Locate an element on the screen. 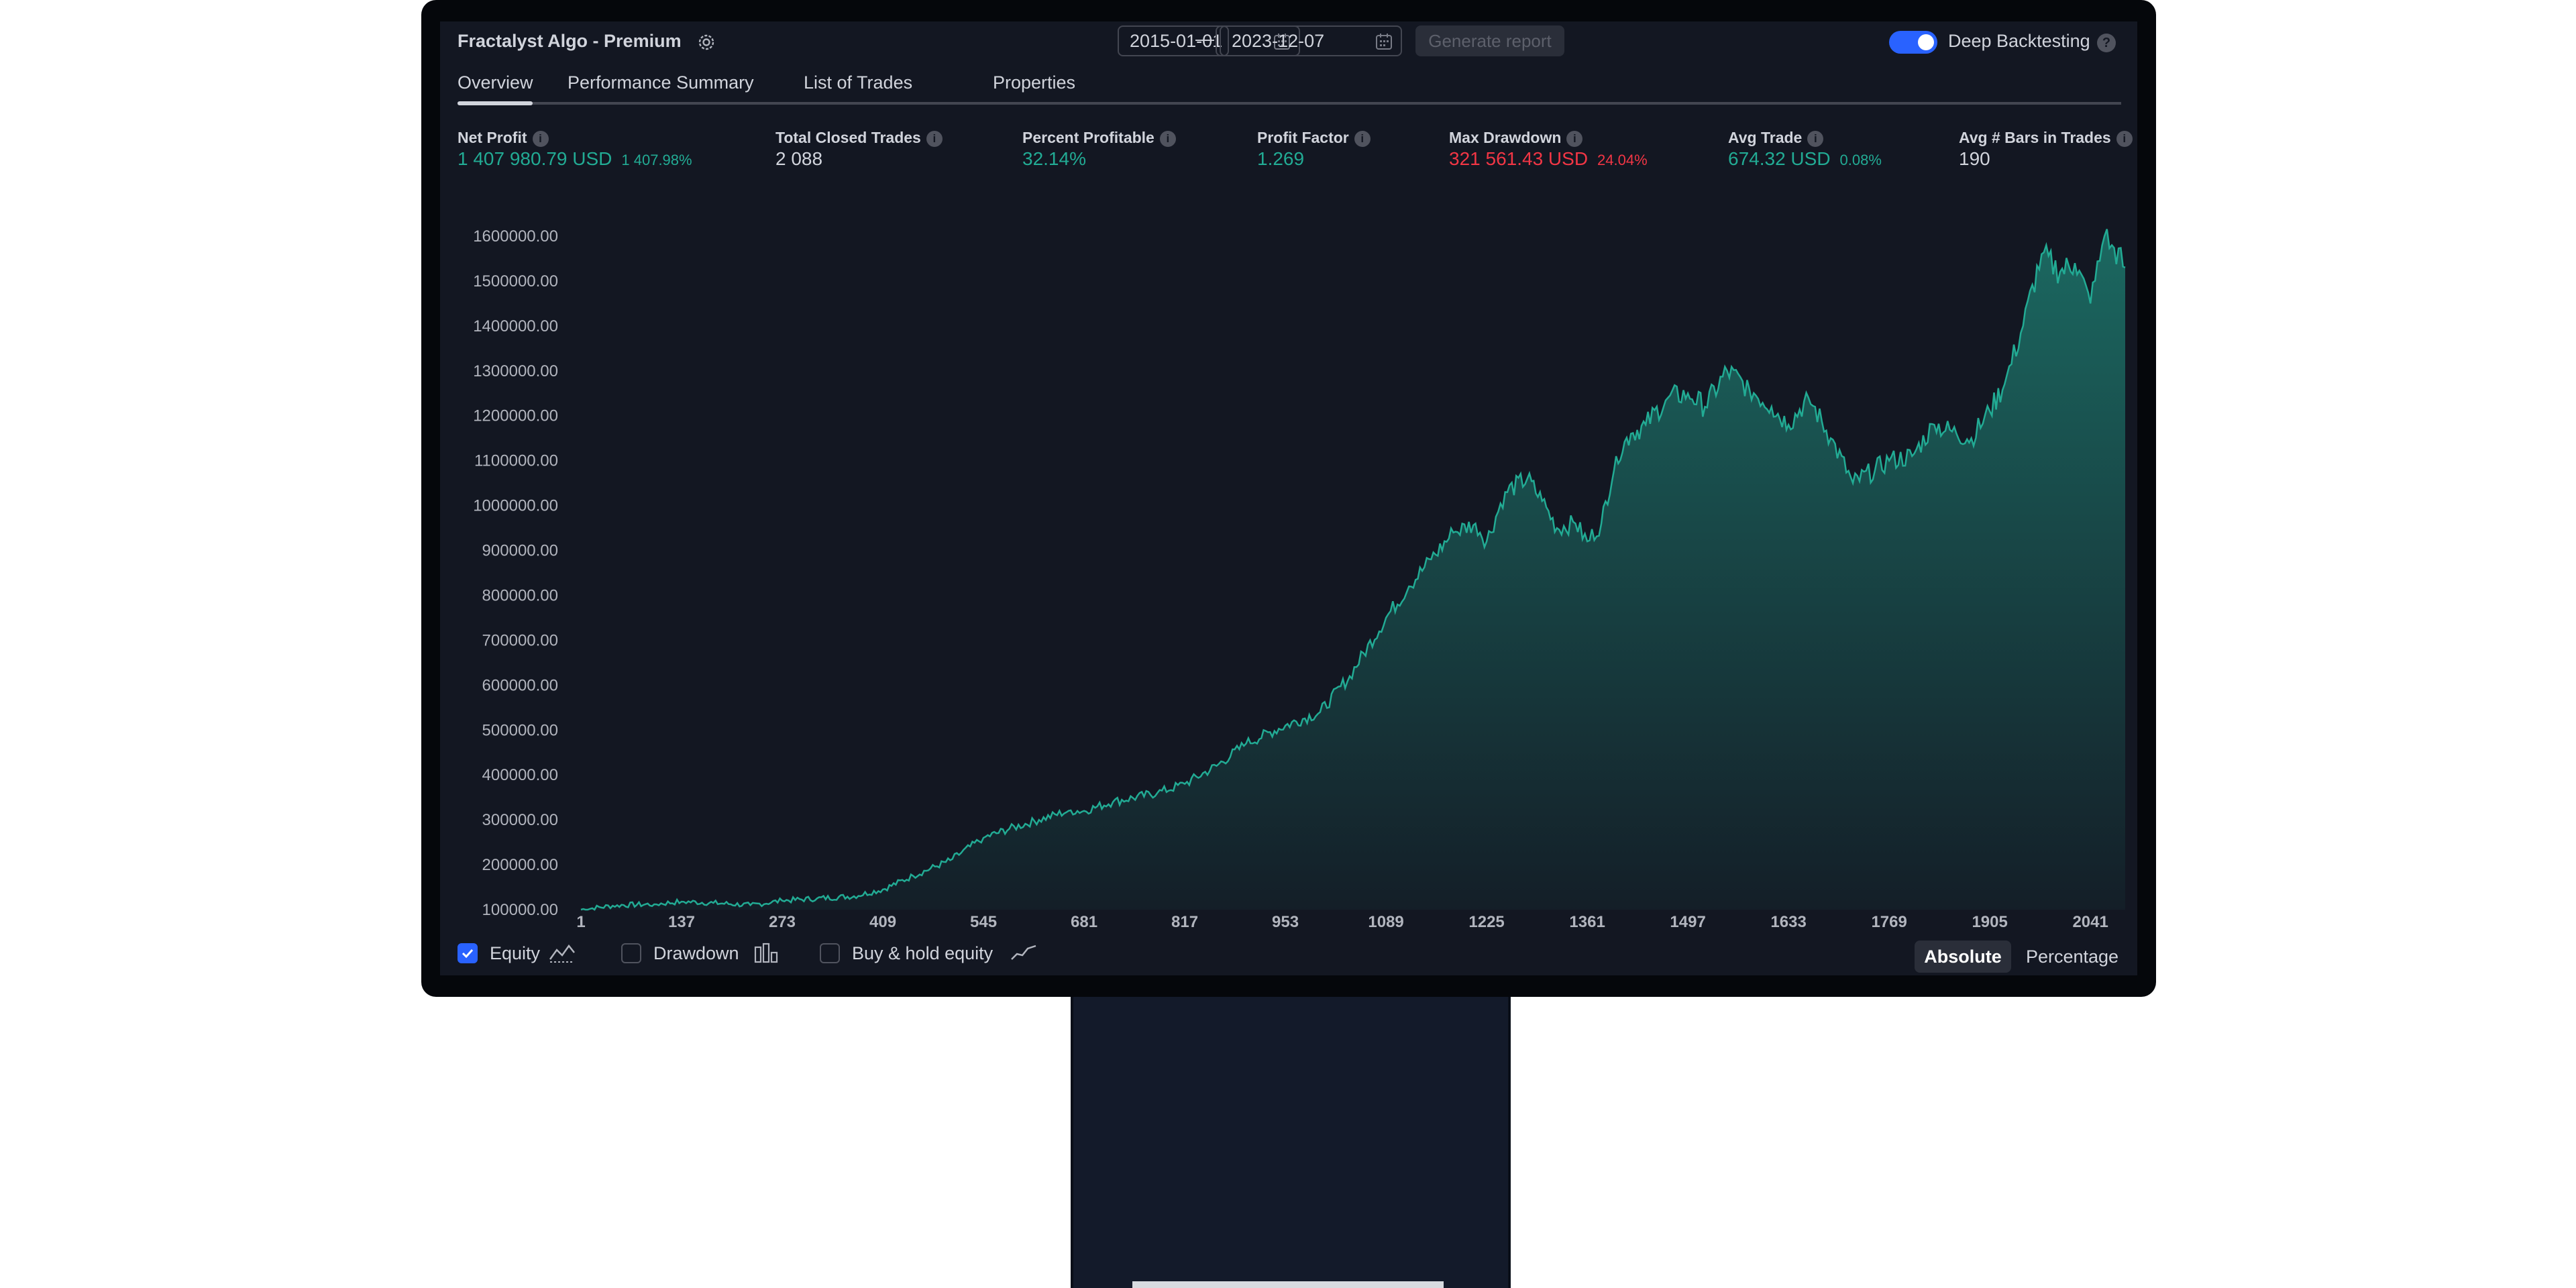  y-tick-label: 900000.00 is located at coordinates (520, 551).